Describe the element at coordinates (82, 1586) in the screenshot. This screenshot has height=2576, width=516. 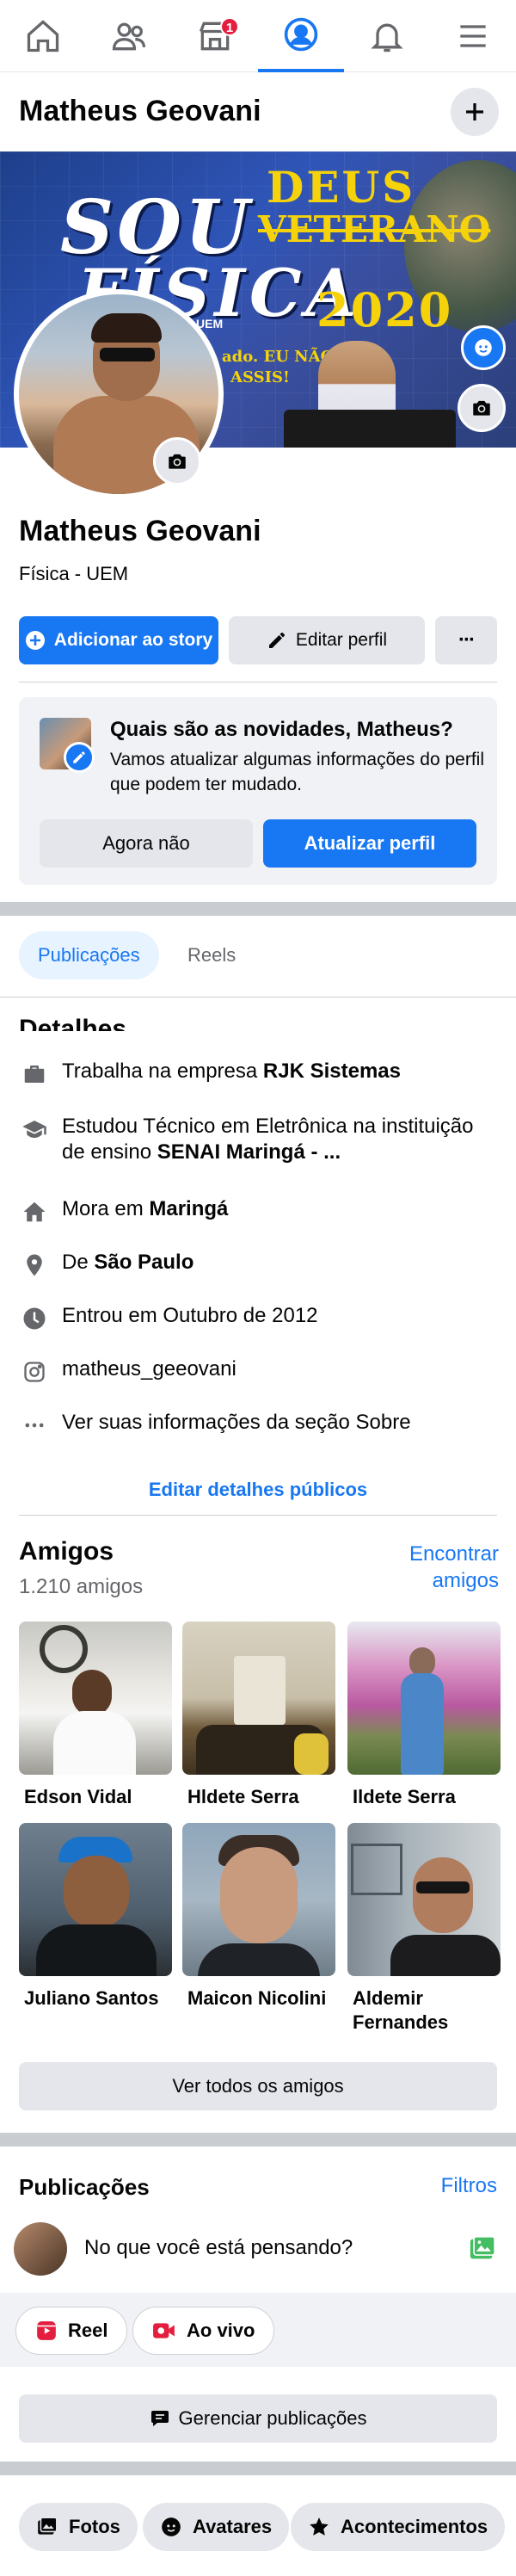
I see `friends-count: 1.210 amigos` at that location.